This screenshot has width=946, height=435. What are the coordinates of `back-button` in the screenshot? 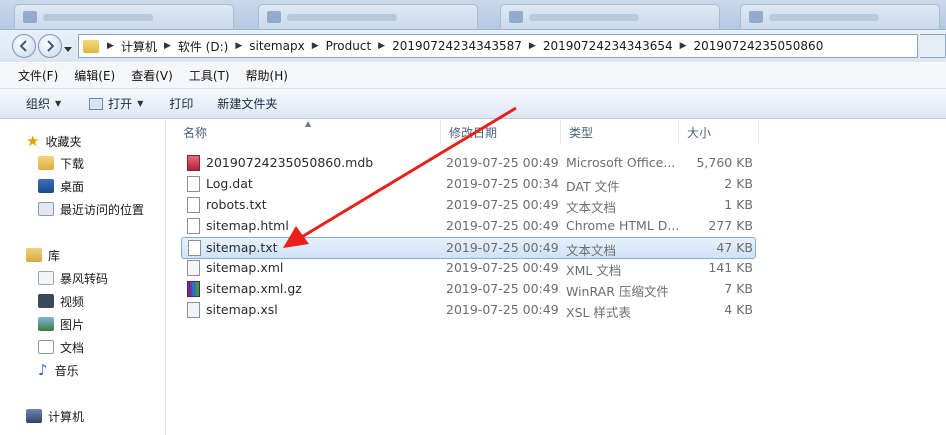 It's located at (24, 46).